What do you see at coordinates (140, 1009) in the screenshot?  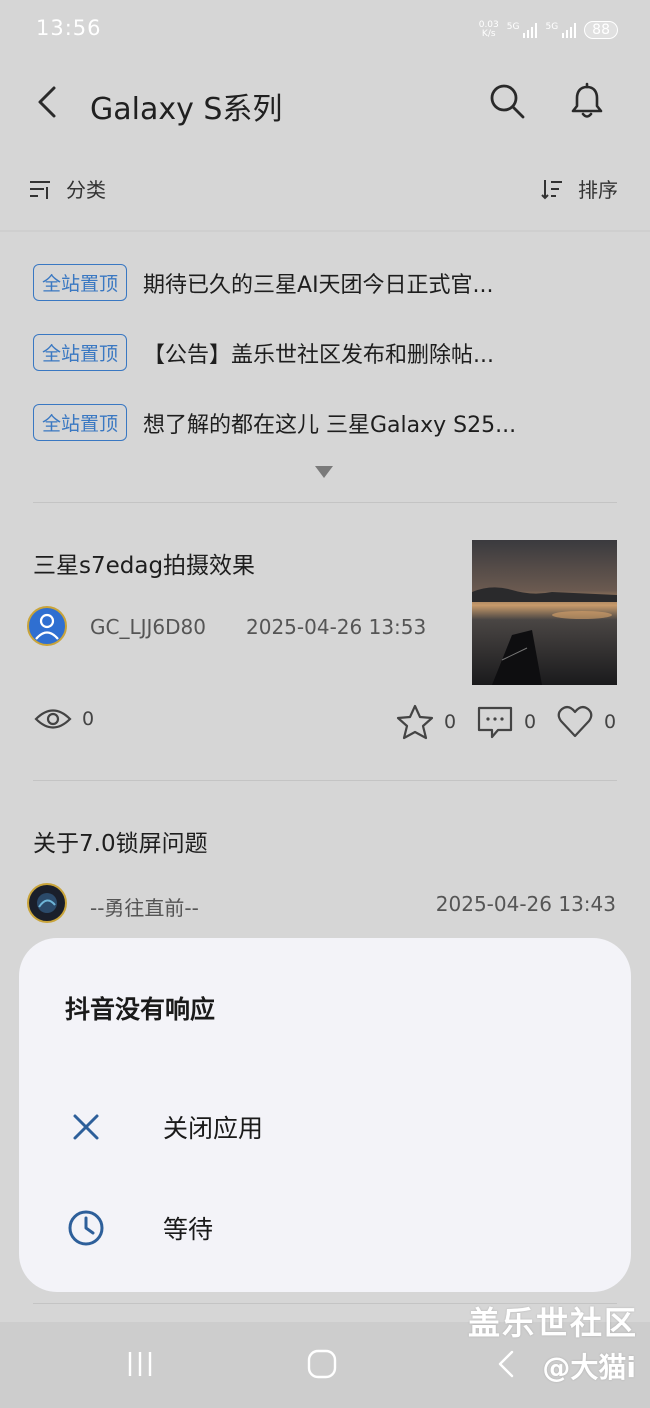 I see `dialog-title: 抖音没有响应` at bounding box center [140, 1009].